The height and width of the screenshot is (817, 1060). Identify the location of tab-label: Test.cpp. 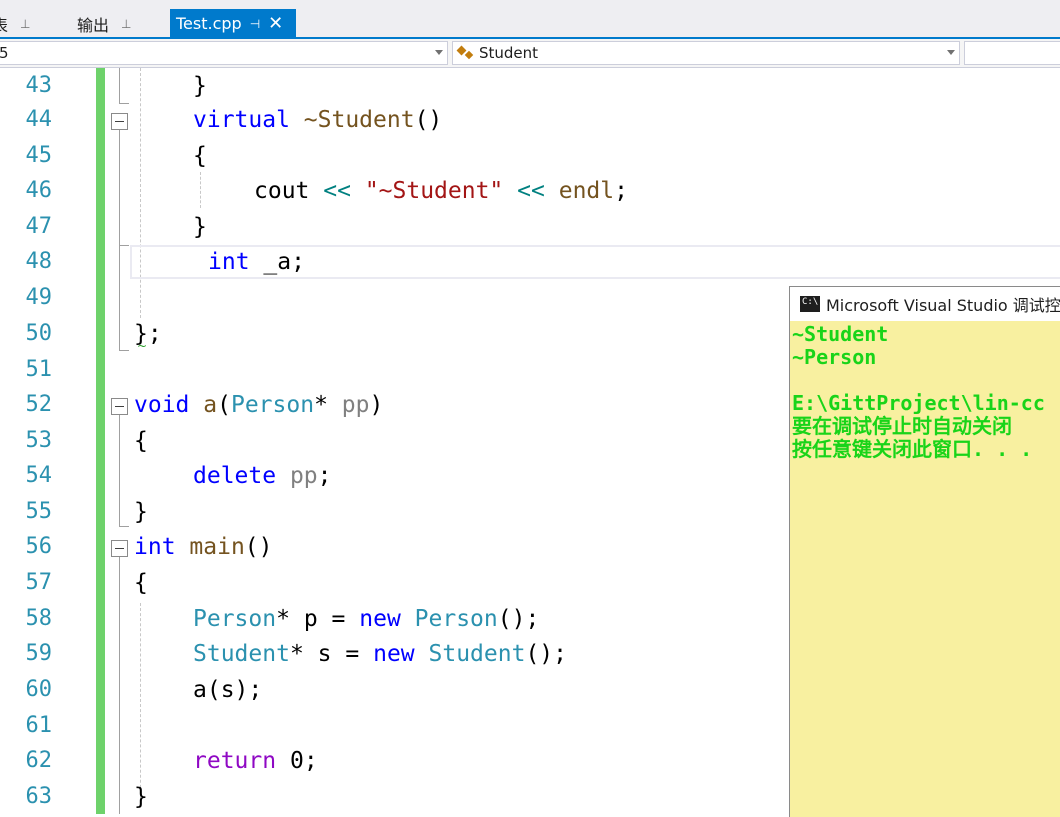
(209, 23).